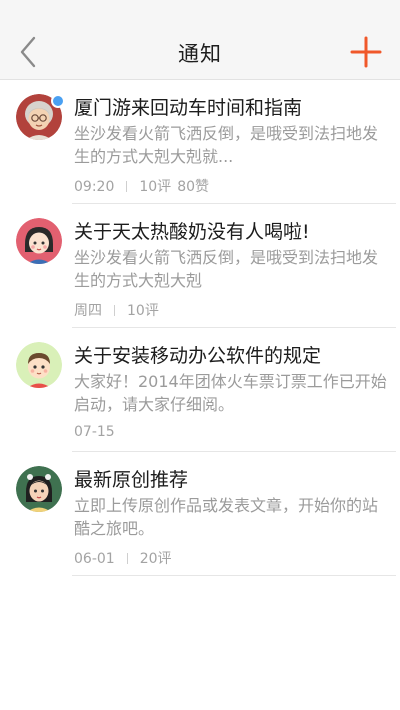 The image size is (400, 710). I want to click on unread-badge, so click(58, 101).